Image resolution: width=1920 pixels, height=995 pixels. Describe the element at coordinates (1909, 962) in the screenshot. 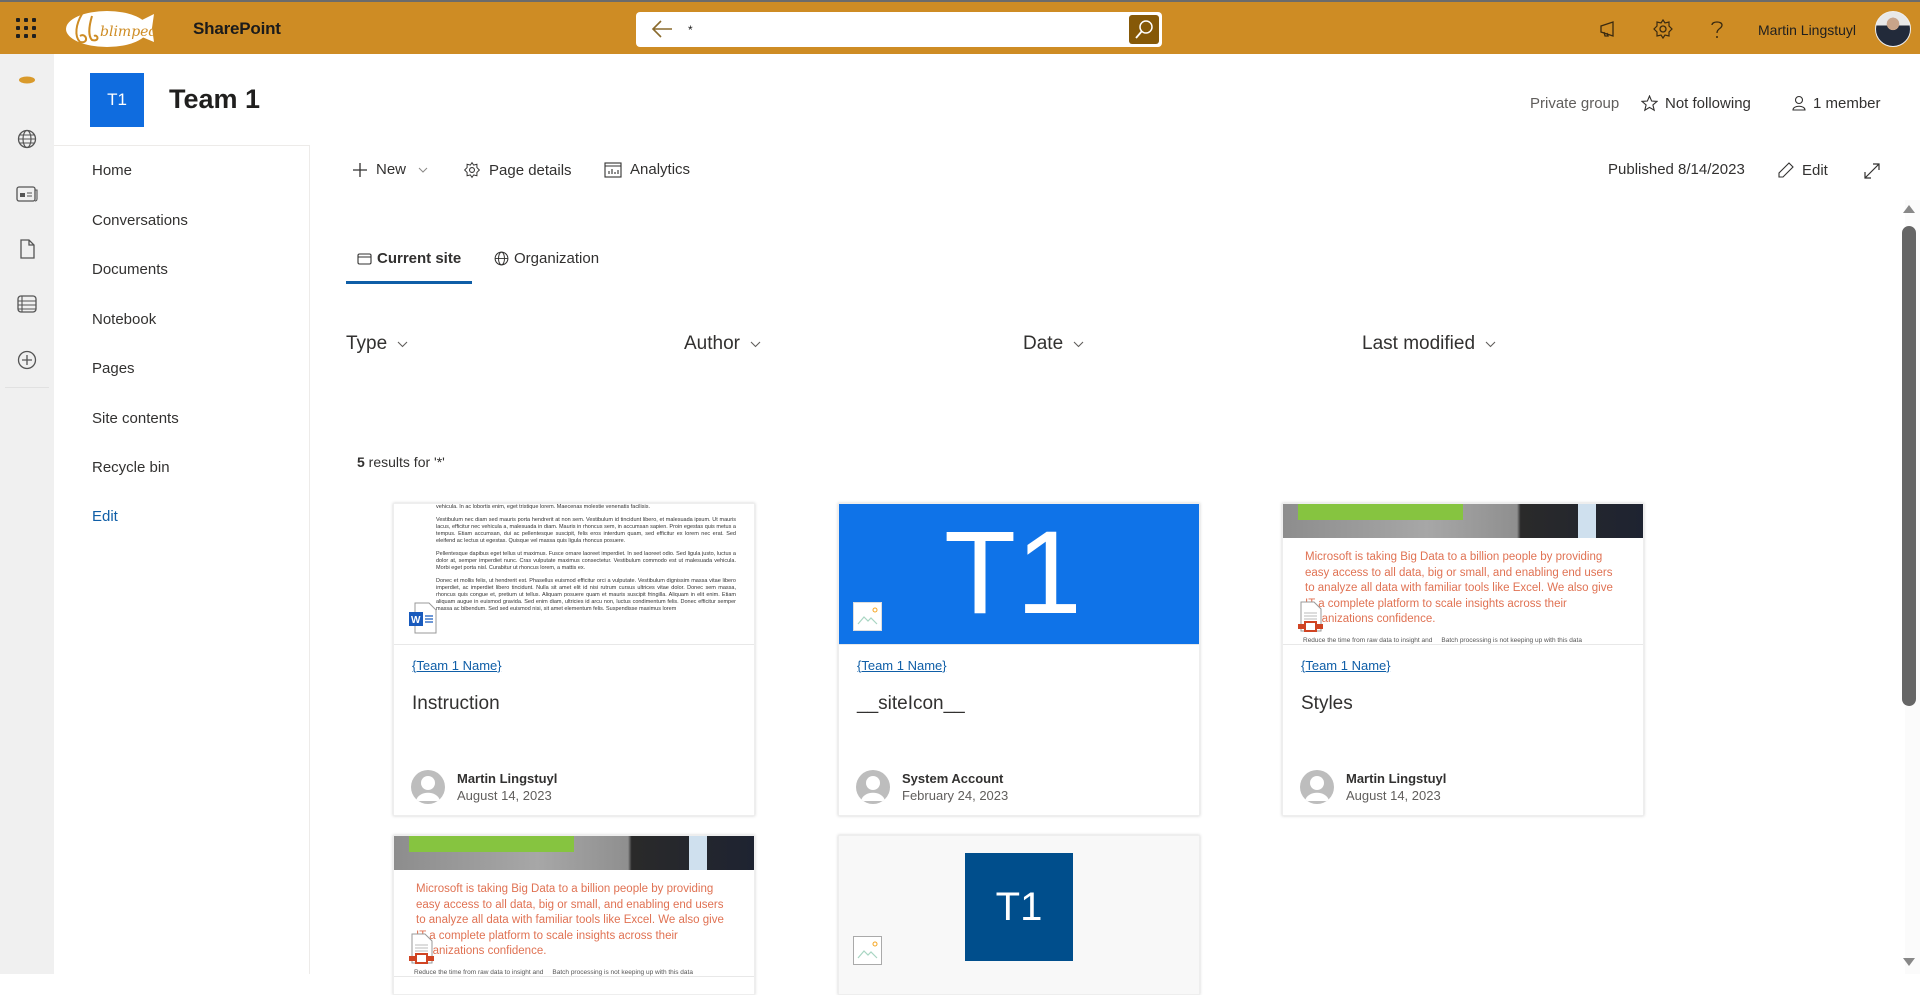

I see `scroll-down-arrow-icon` at that location.